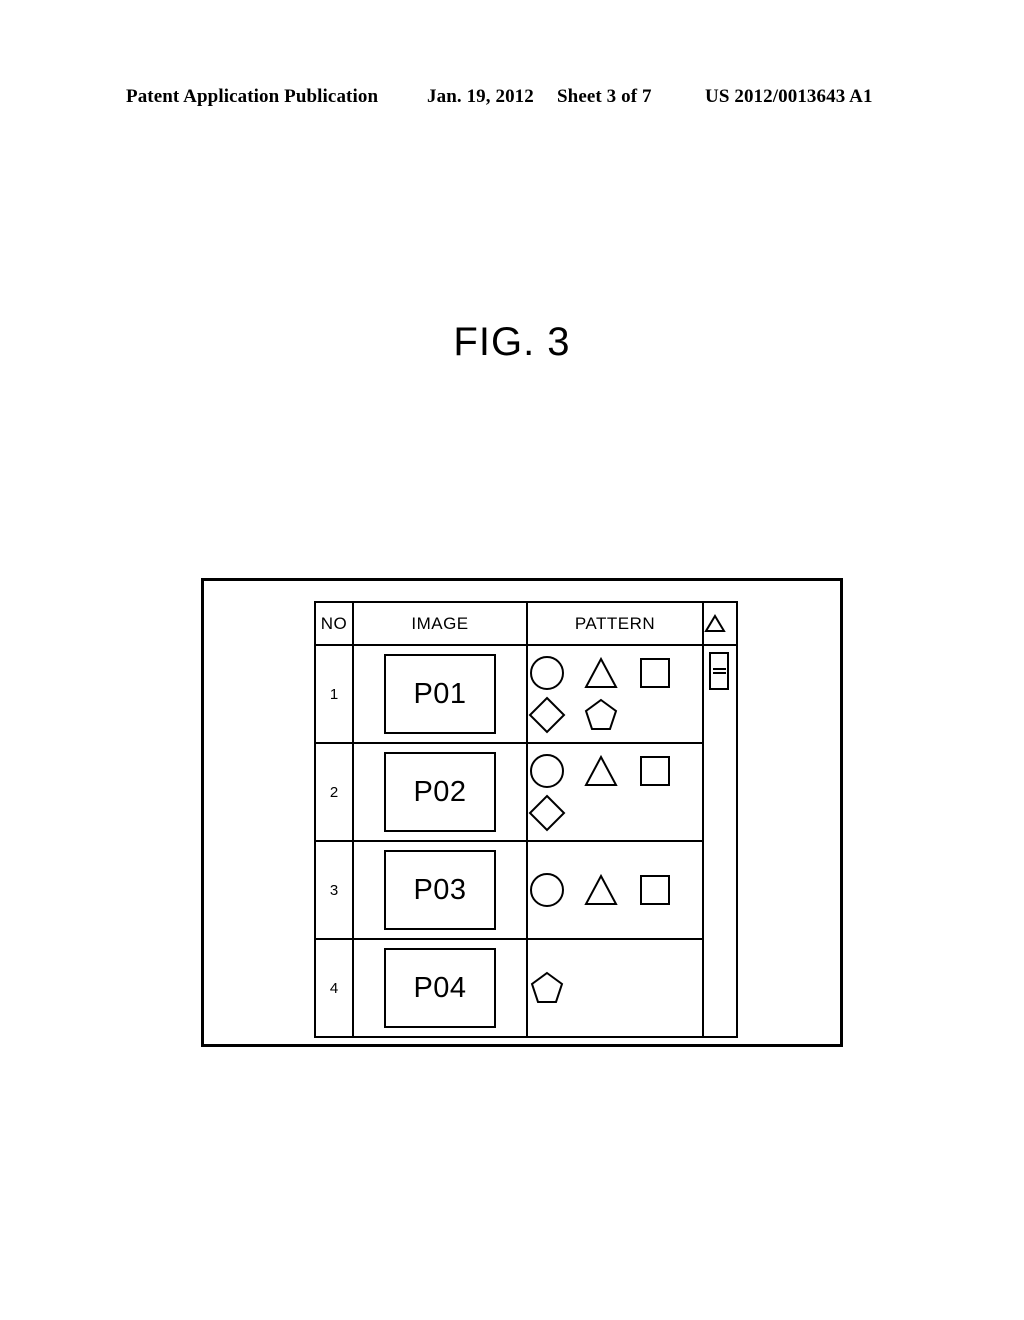 Image resolution: width=1024 pixels, height=1320 pixels. I want to click on publication-date: Jan. 19, 2012, so click(480, 96).